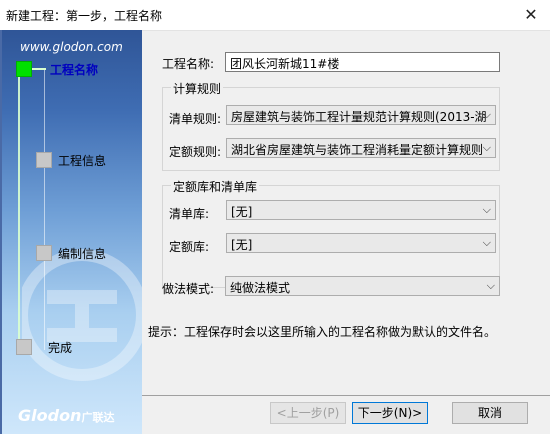 This screenshot has height=434, width=550. What do you see at coordinates (189, 247) in the screenshot?
I see `quota-lib-label: 定额库:` at bounding box center [189, 247].